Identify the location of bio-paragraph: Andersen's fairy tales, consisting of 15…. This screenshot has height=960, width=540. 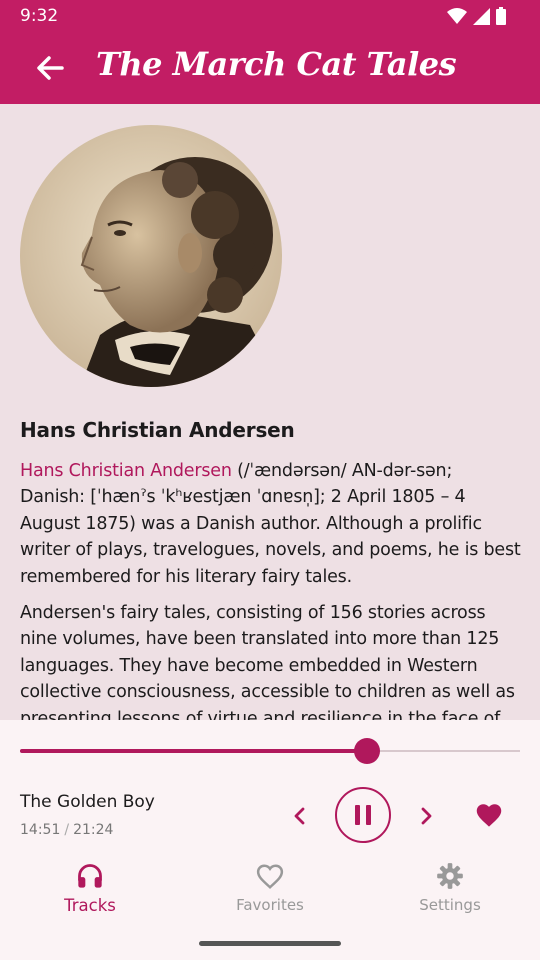
(267, 661).